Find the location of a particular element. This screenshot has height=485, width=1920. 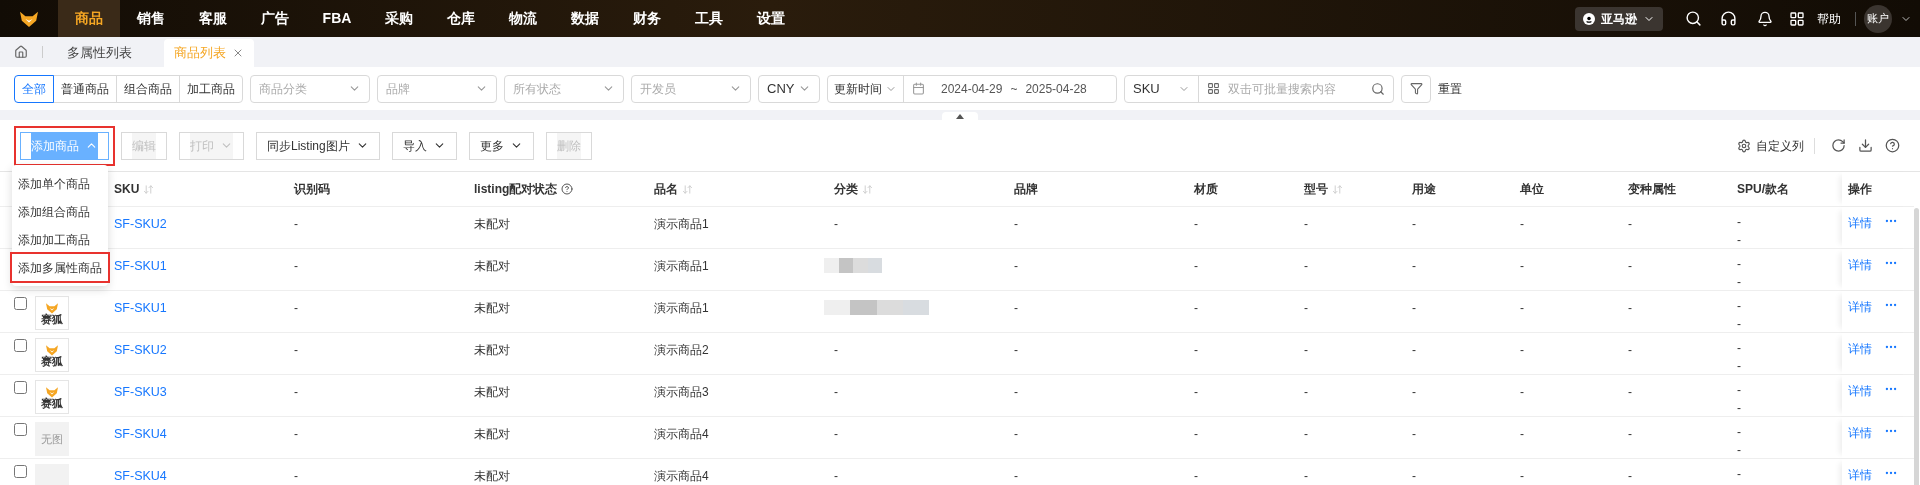

menu-item: 添加多属性商品 is located at coordinates (60, 267).